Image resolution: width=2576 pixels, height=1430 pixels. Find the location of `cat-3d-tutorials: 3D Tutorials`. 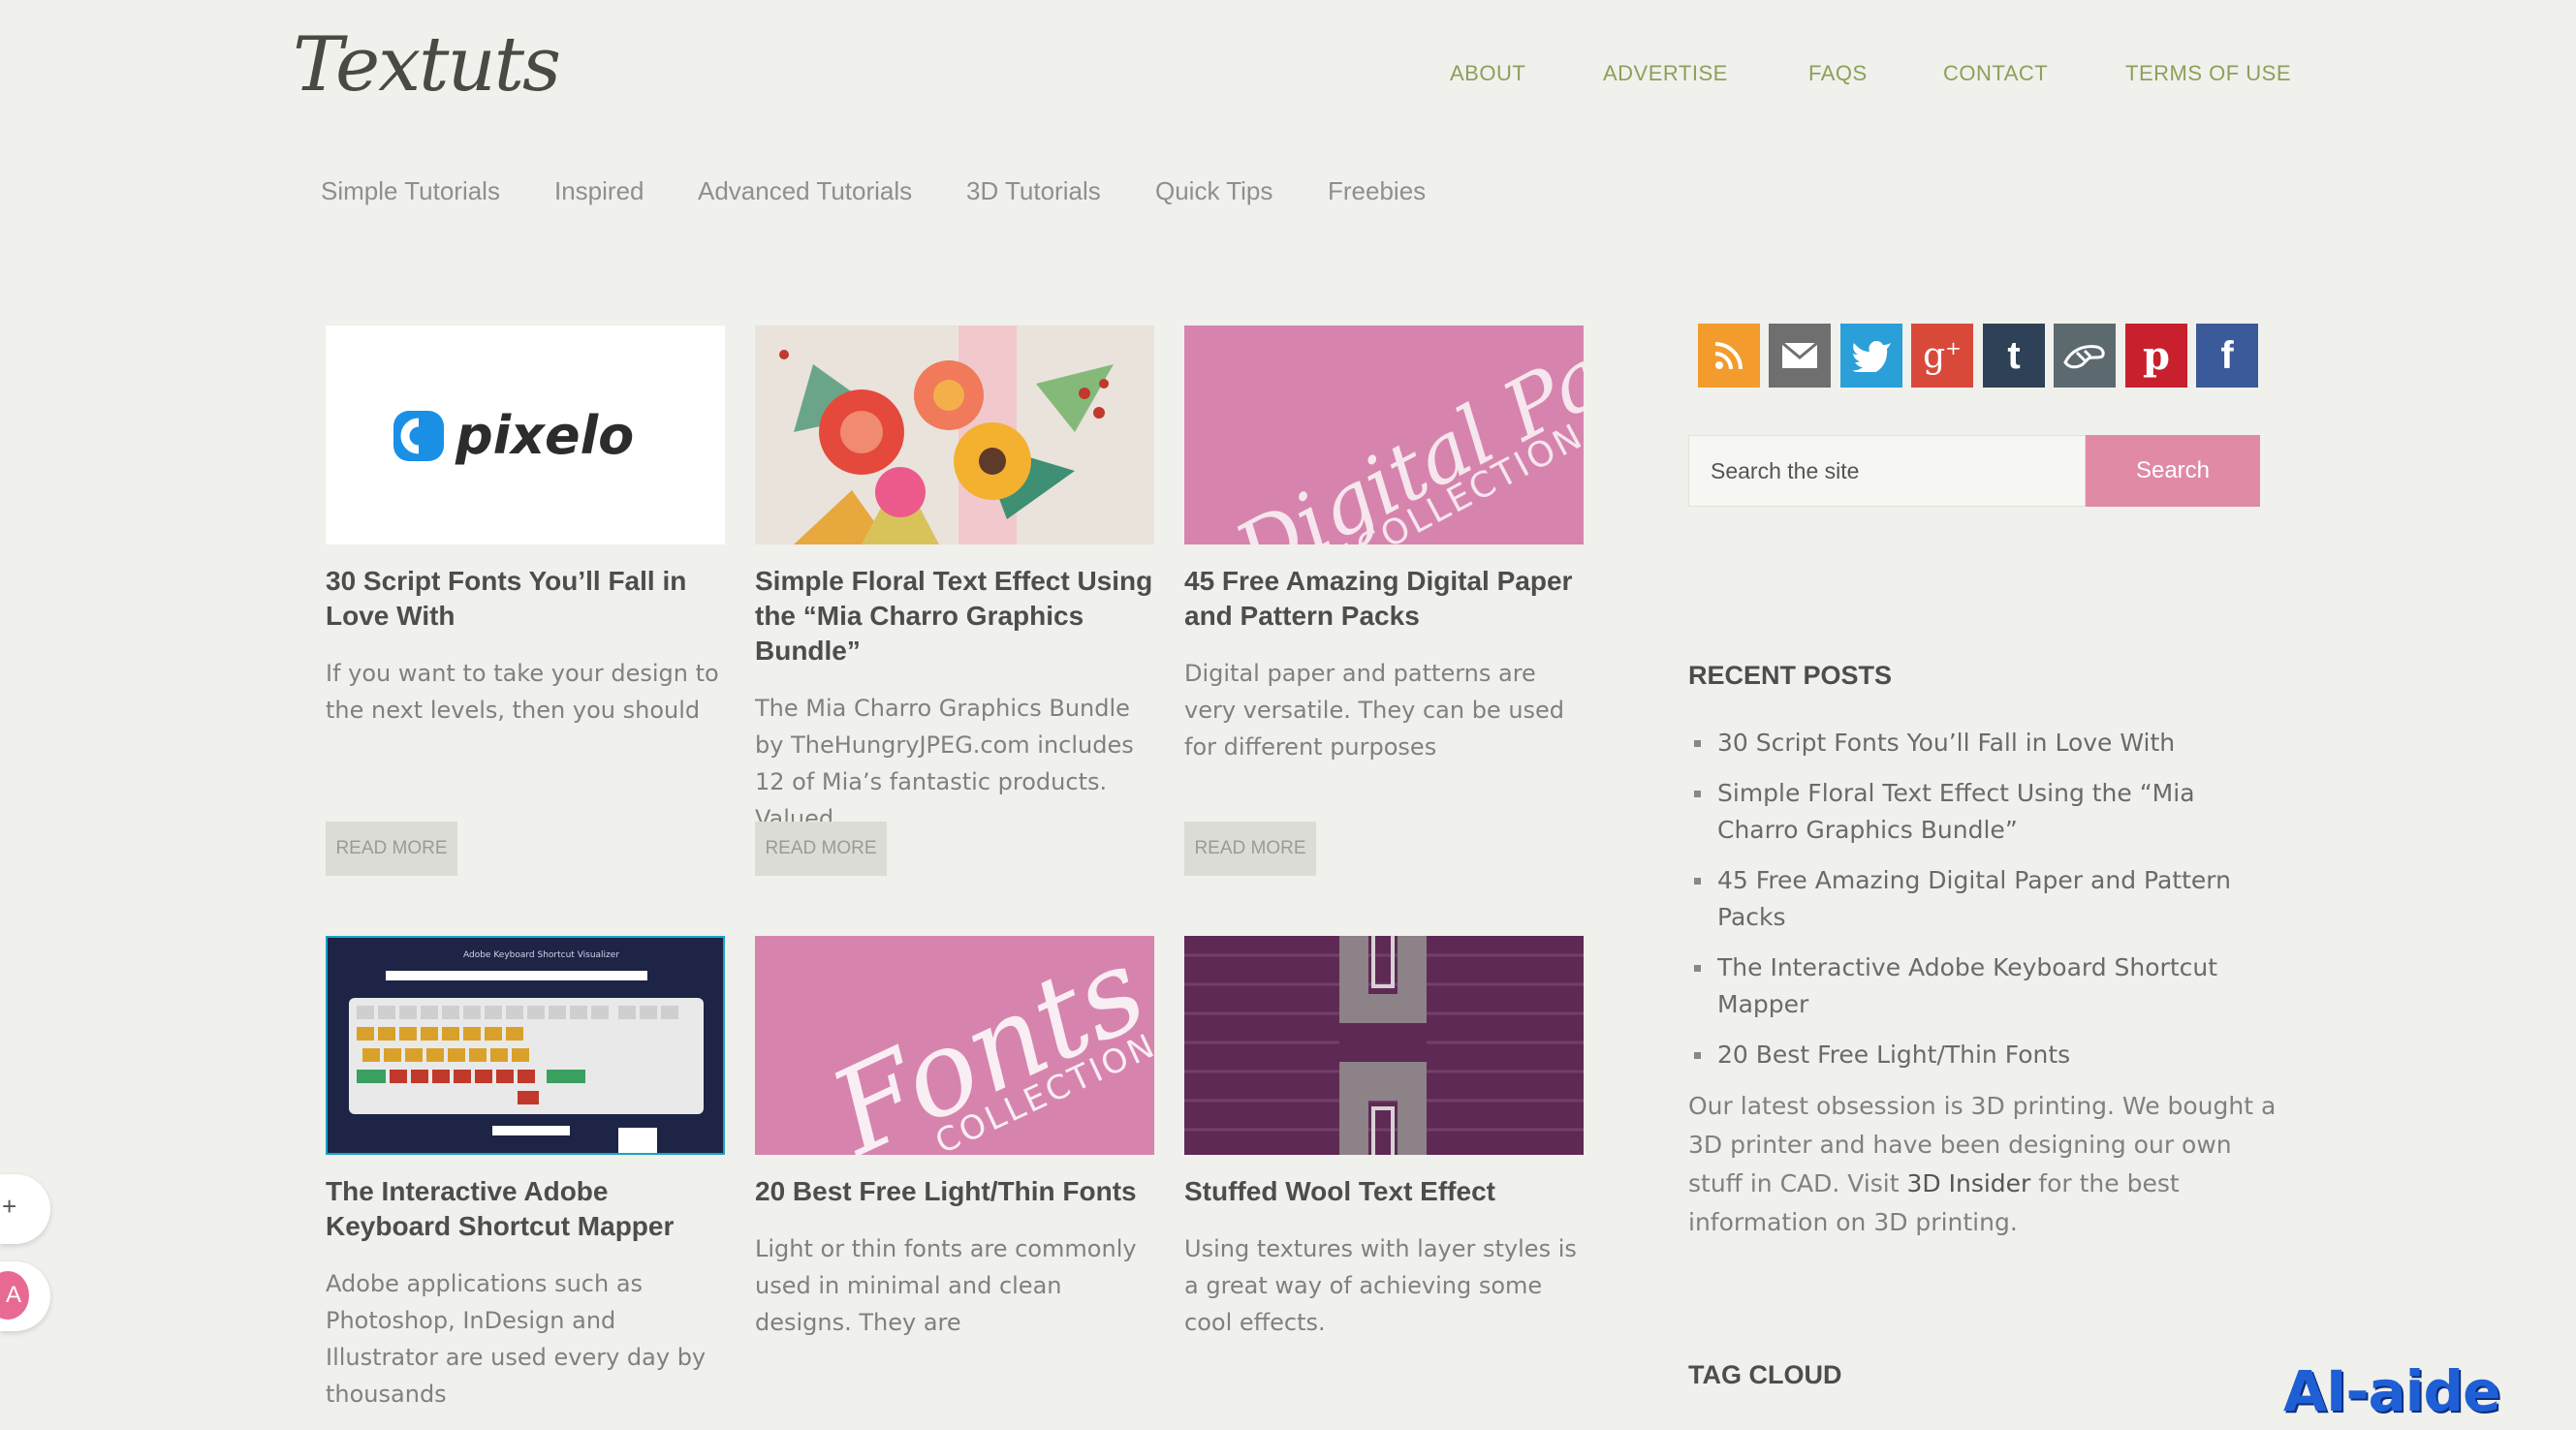

cat-3d-tutorials: 3D Tutorials is located at coordinates (1033, 191).